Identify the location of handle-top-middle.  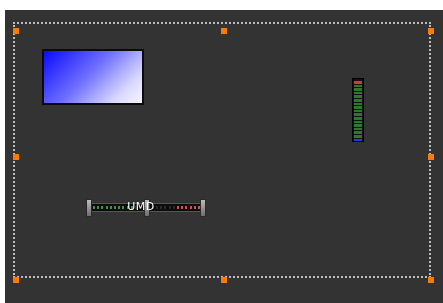
(224, 31).